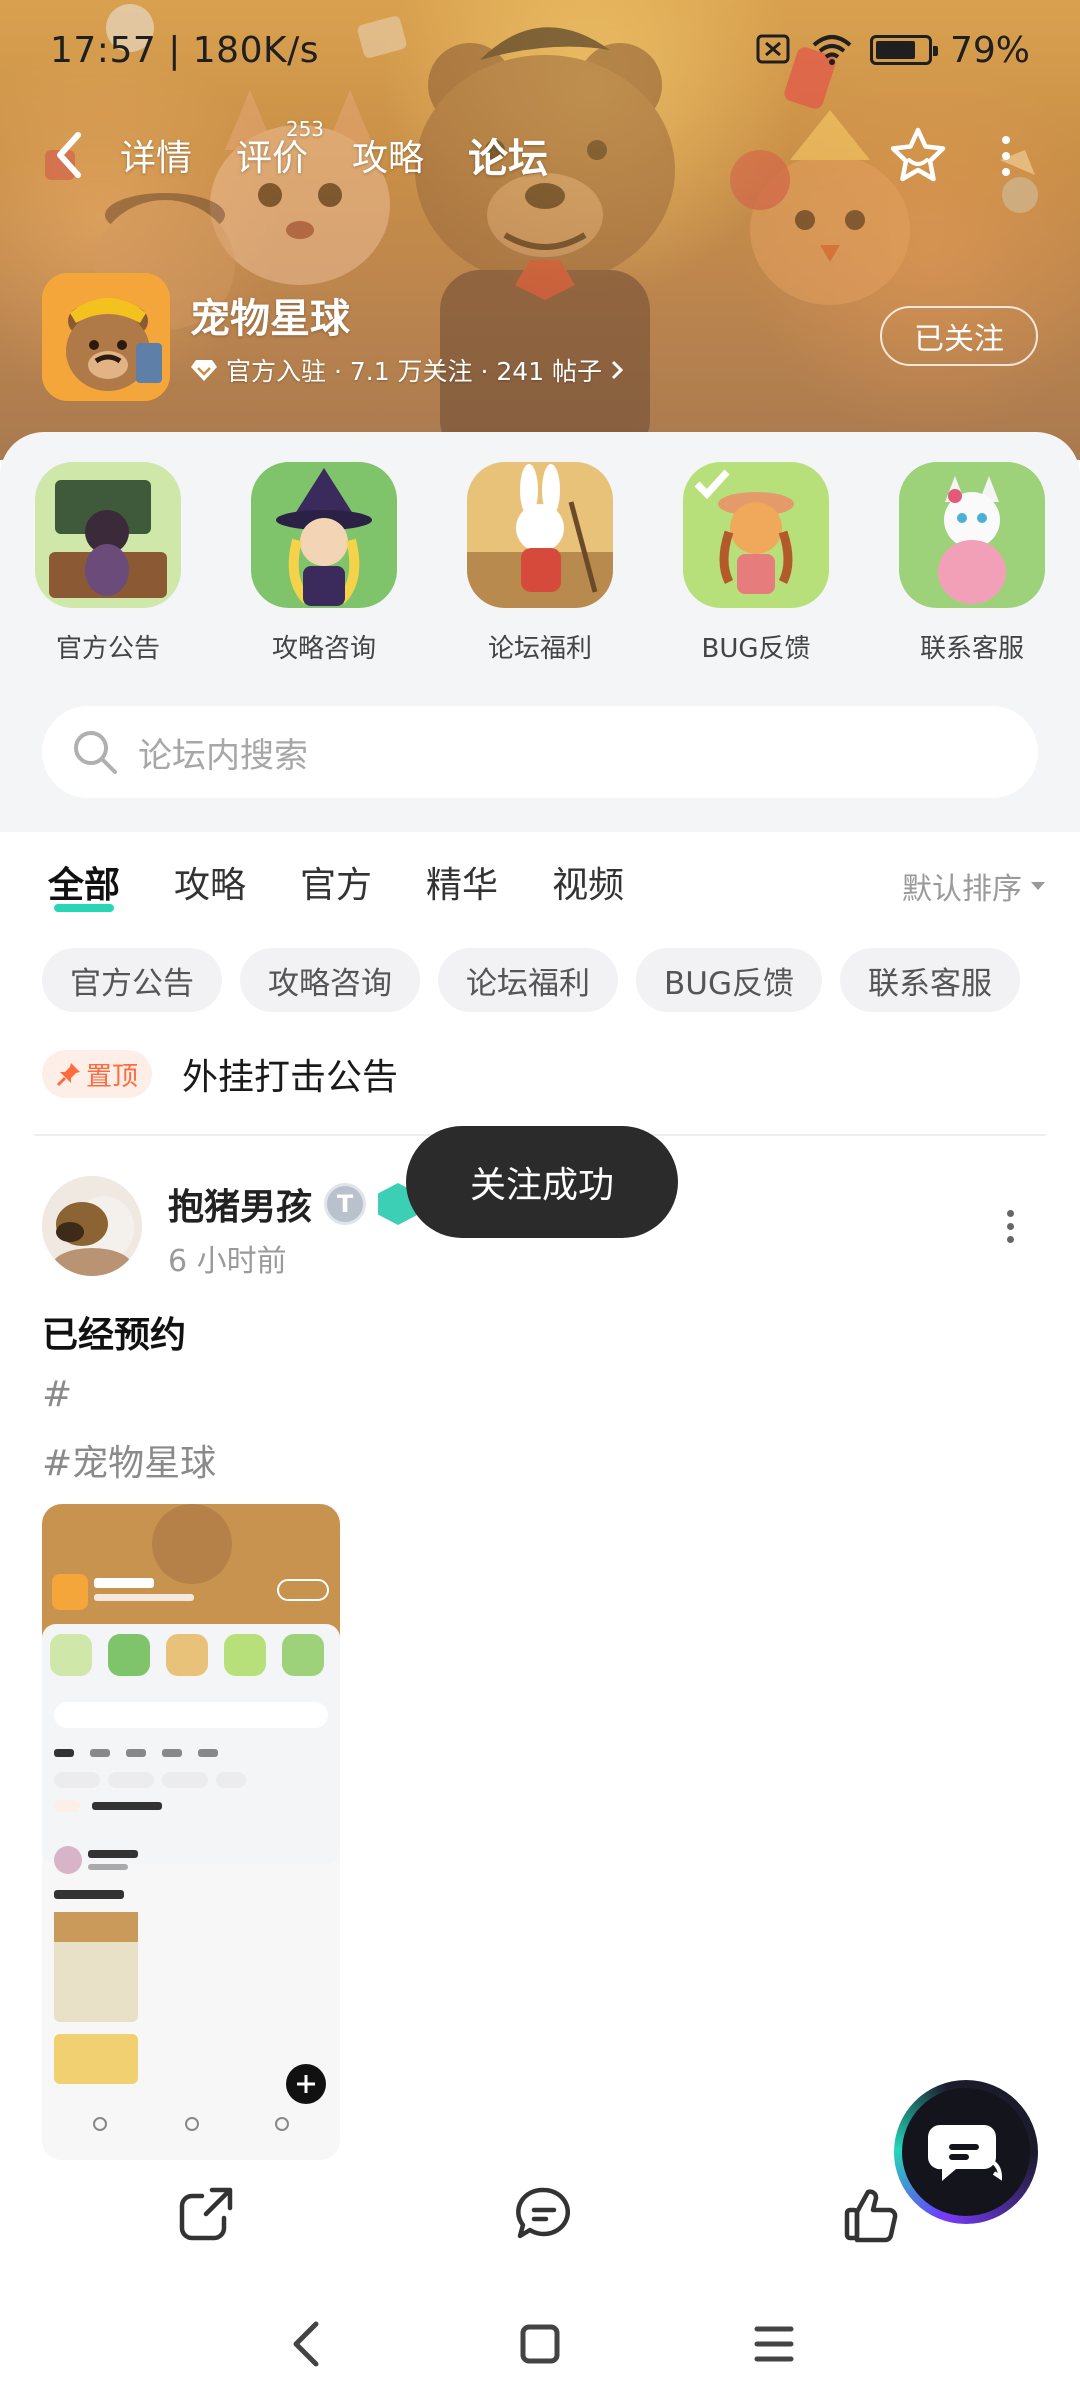  I want to click on board-announcements: 官方公告, so click(108, 563).